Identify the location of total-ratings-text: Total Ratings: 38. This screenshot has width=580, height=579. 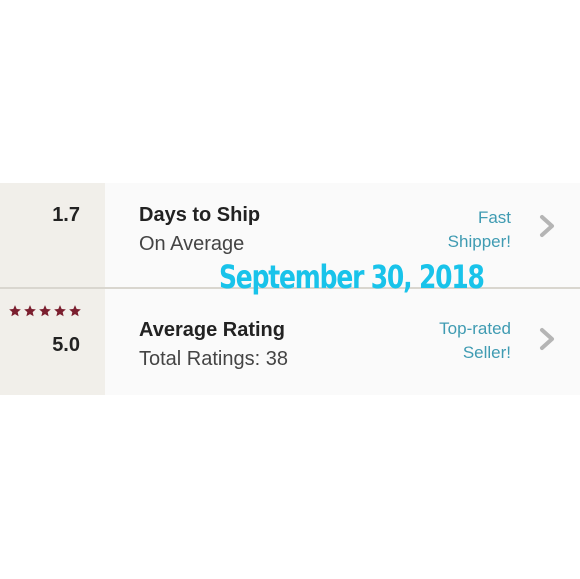
(213, 359).